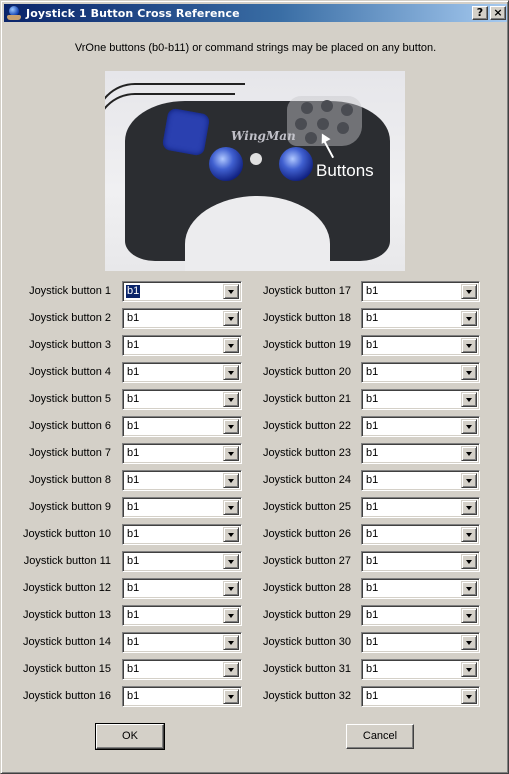  I want to click on button-label: Joystick button 29, so click(306, 615).